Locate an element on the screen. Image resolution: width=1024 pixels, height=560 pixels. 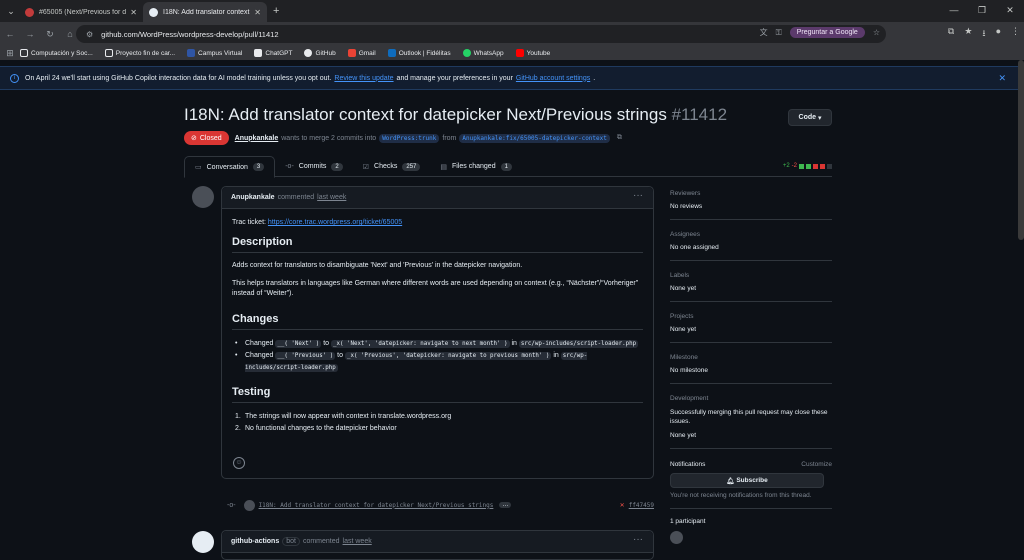
commit-sha-link: ff47459 is located at coordinates (641, 505).